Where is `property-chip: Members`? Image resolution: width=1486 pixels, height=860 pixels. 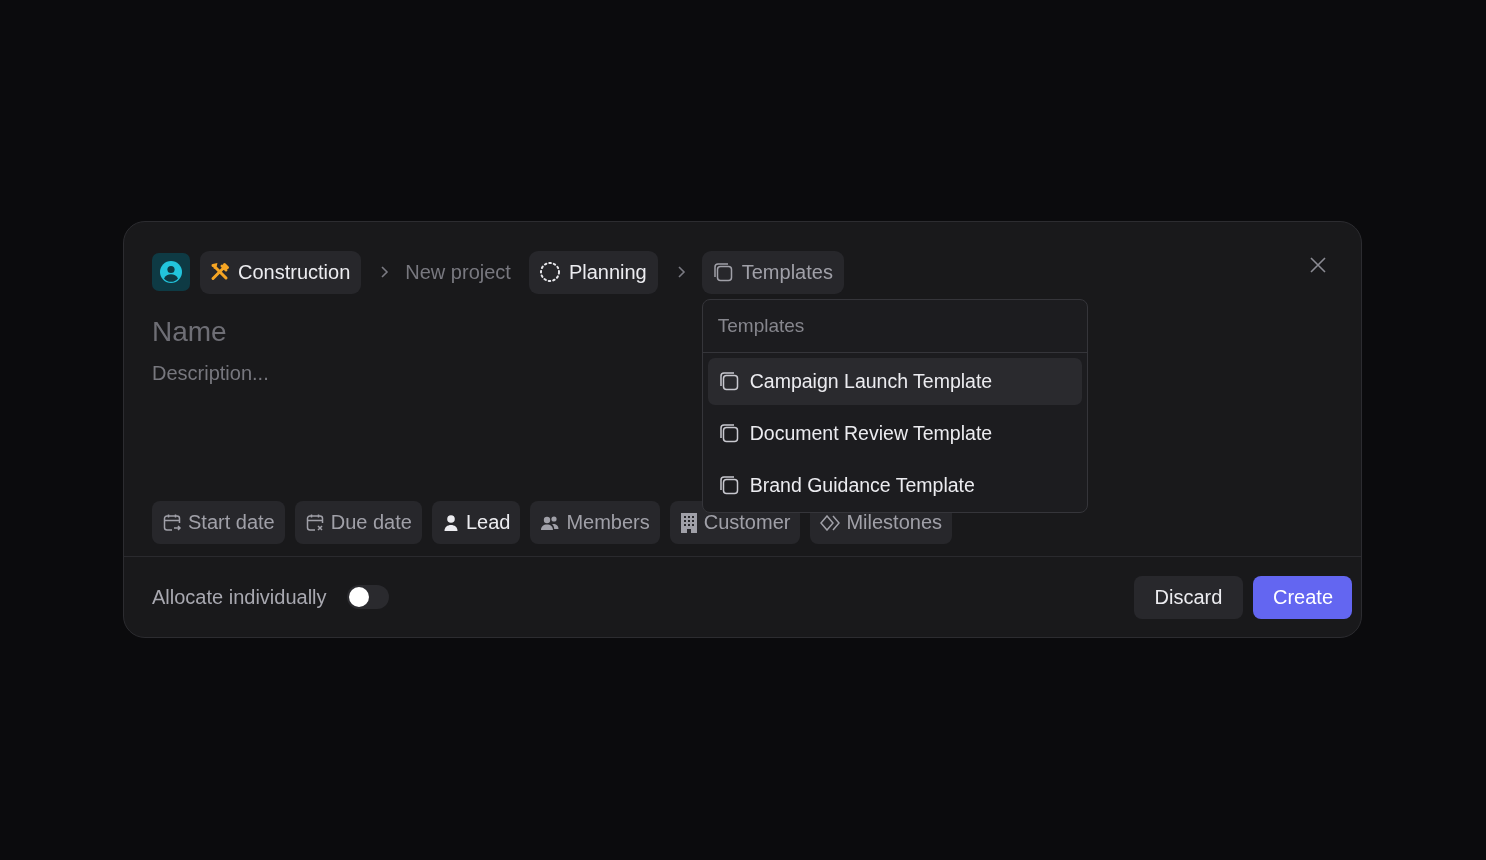
property-chip: Members is located at coordinates (595, 522).